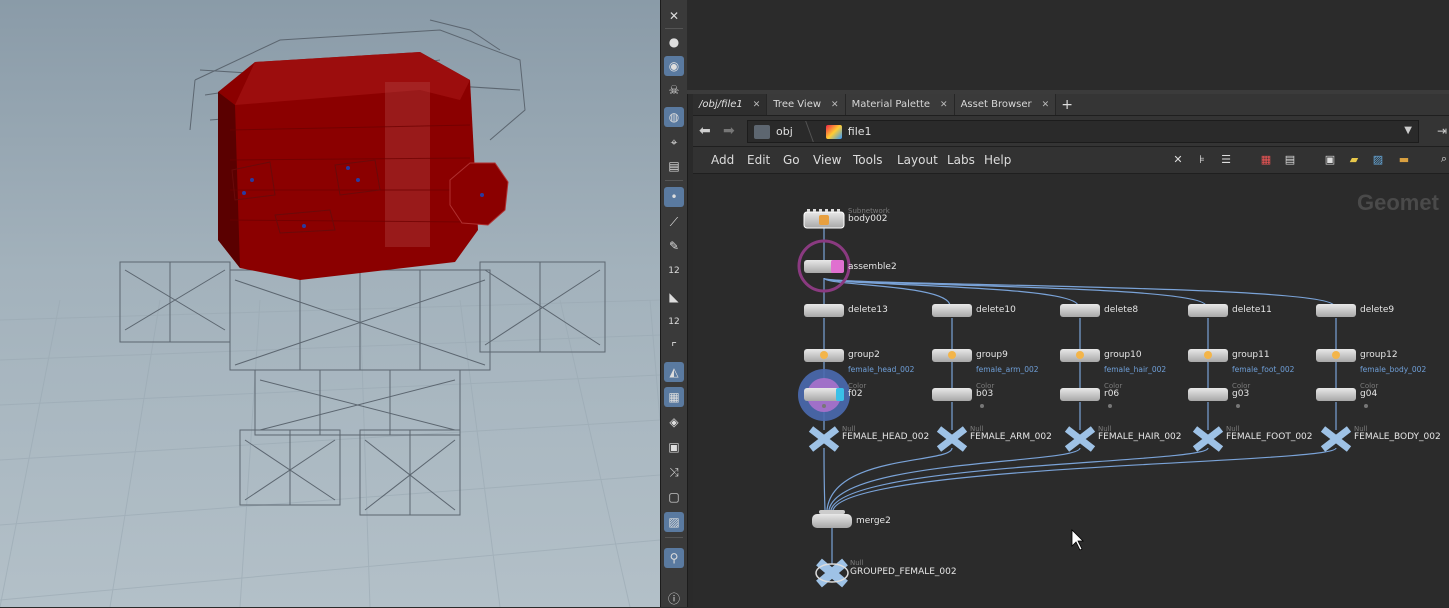 Image resolution: width=1449 pixels, height=608 pixels. Describe the element at coordinates (992, 355) in the screenshot. I see `node-label-group: group9` at that location.